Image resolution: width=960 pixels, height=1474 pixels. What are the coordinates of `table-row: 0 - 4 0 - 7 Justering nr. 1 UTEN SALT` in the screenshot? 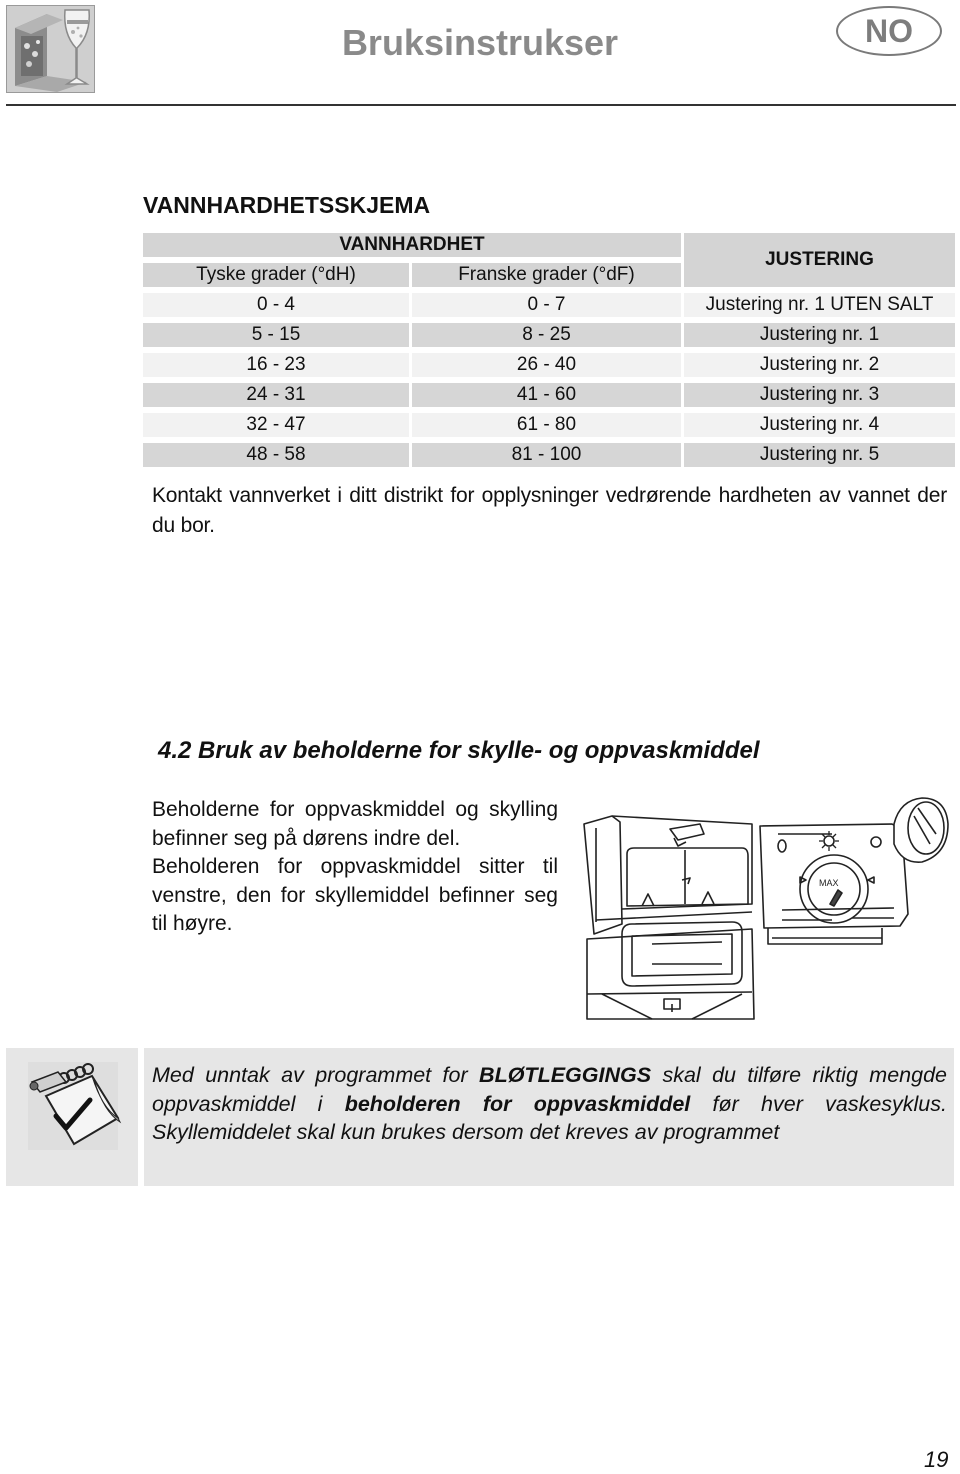 It's located at (549, 305).